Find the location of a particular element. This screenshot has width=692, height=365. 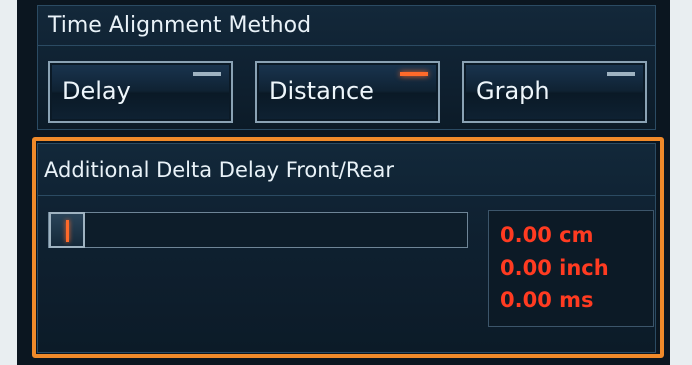

slider-thumb is located at coordinates (67, 230).